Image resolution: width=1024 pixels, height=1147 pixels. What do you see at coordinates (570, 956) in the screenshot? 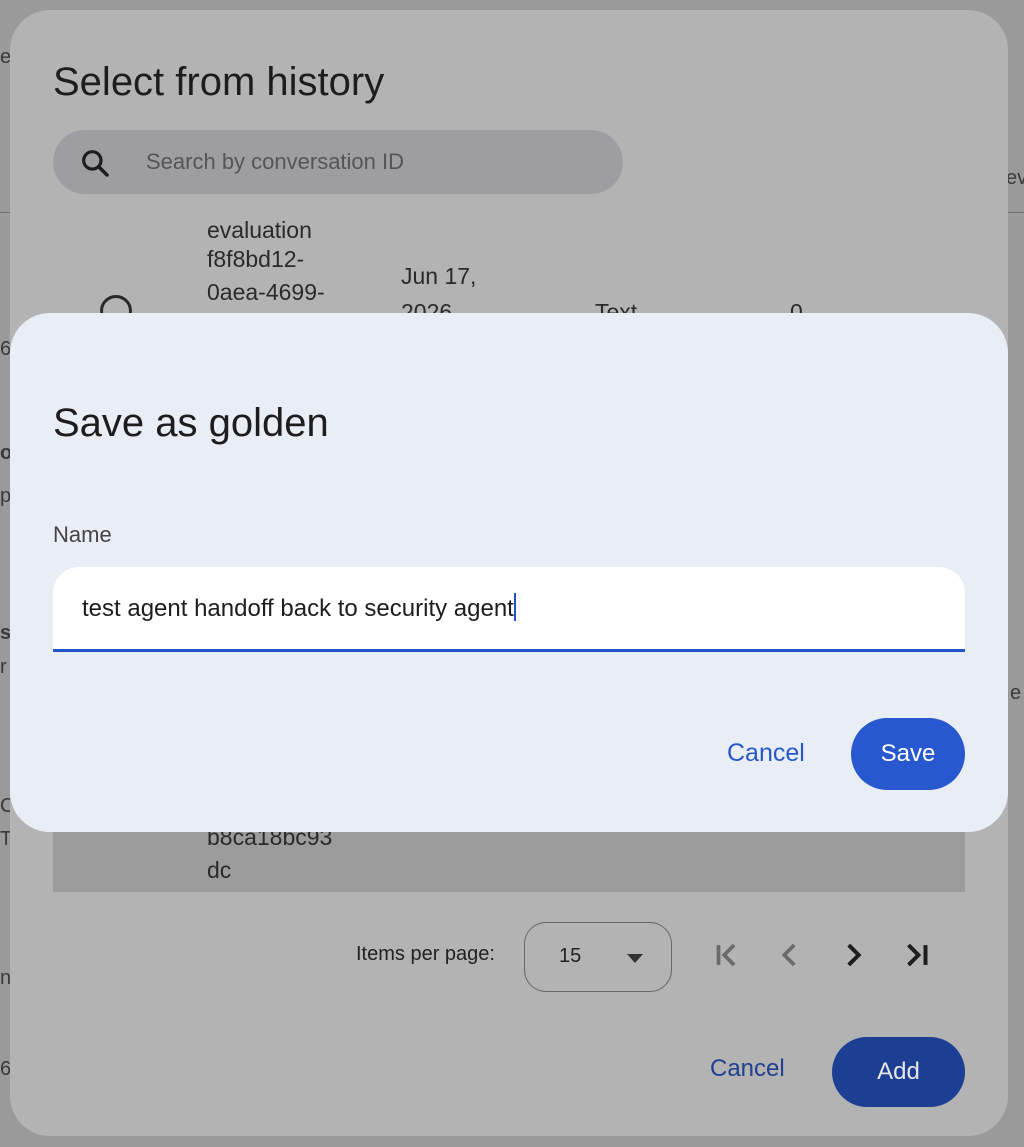
I see `items-per-page-value: 15` at bounding box center [570, 956].